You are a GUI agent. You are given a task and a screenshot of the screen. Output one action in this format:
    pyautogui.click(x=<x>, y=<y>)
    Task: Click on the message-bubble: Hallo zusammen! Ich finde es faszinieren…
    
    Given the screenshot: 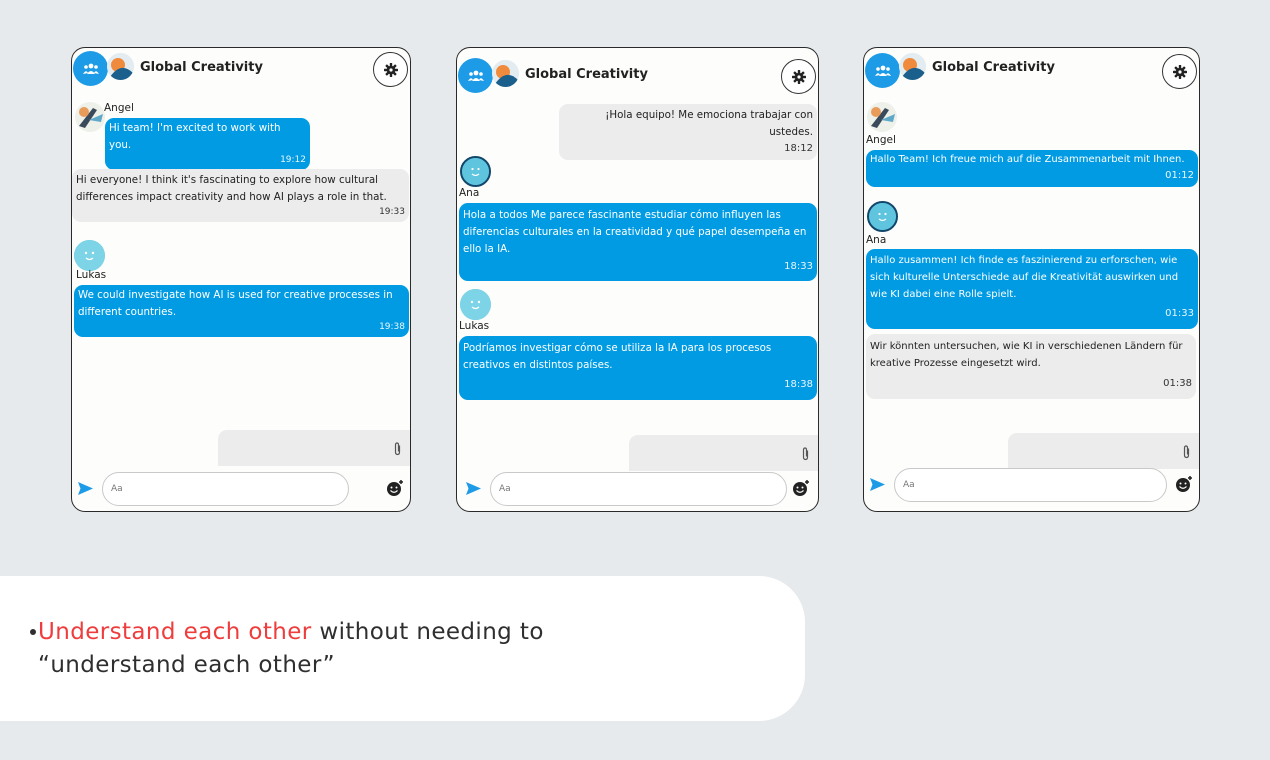 What is the action you would take?
    pyautogui.click(x=1032, y=289)
    